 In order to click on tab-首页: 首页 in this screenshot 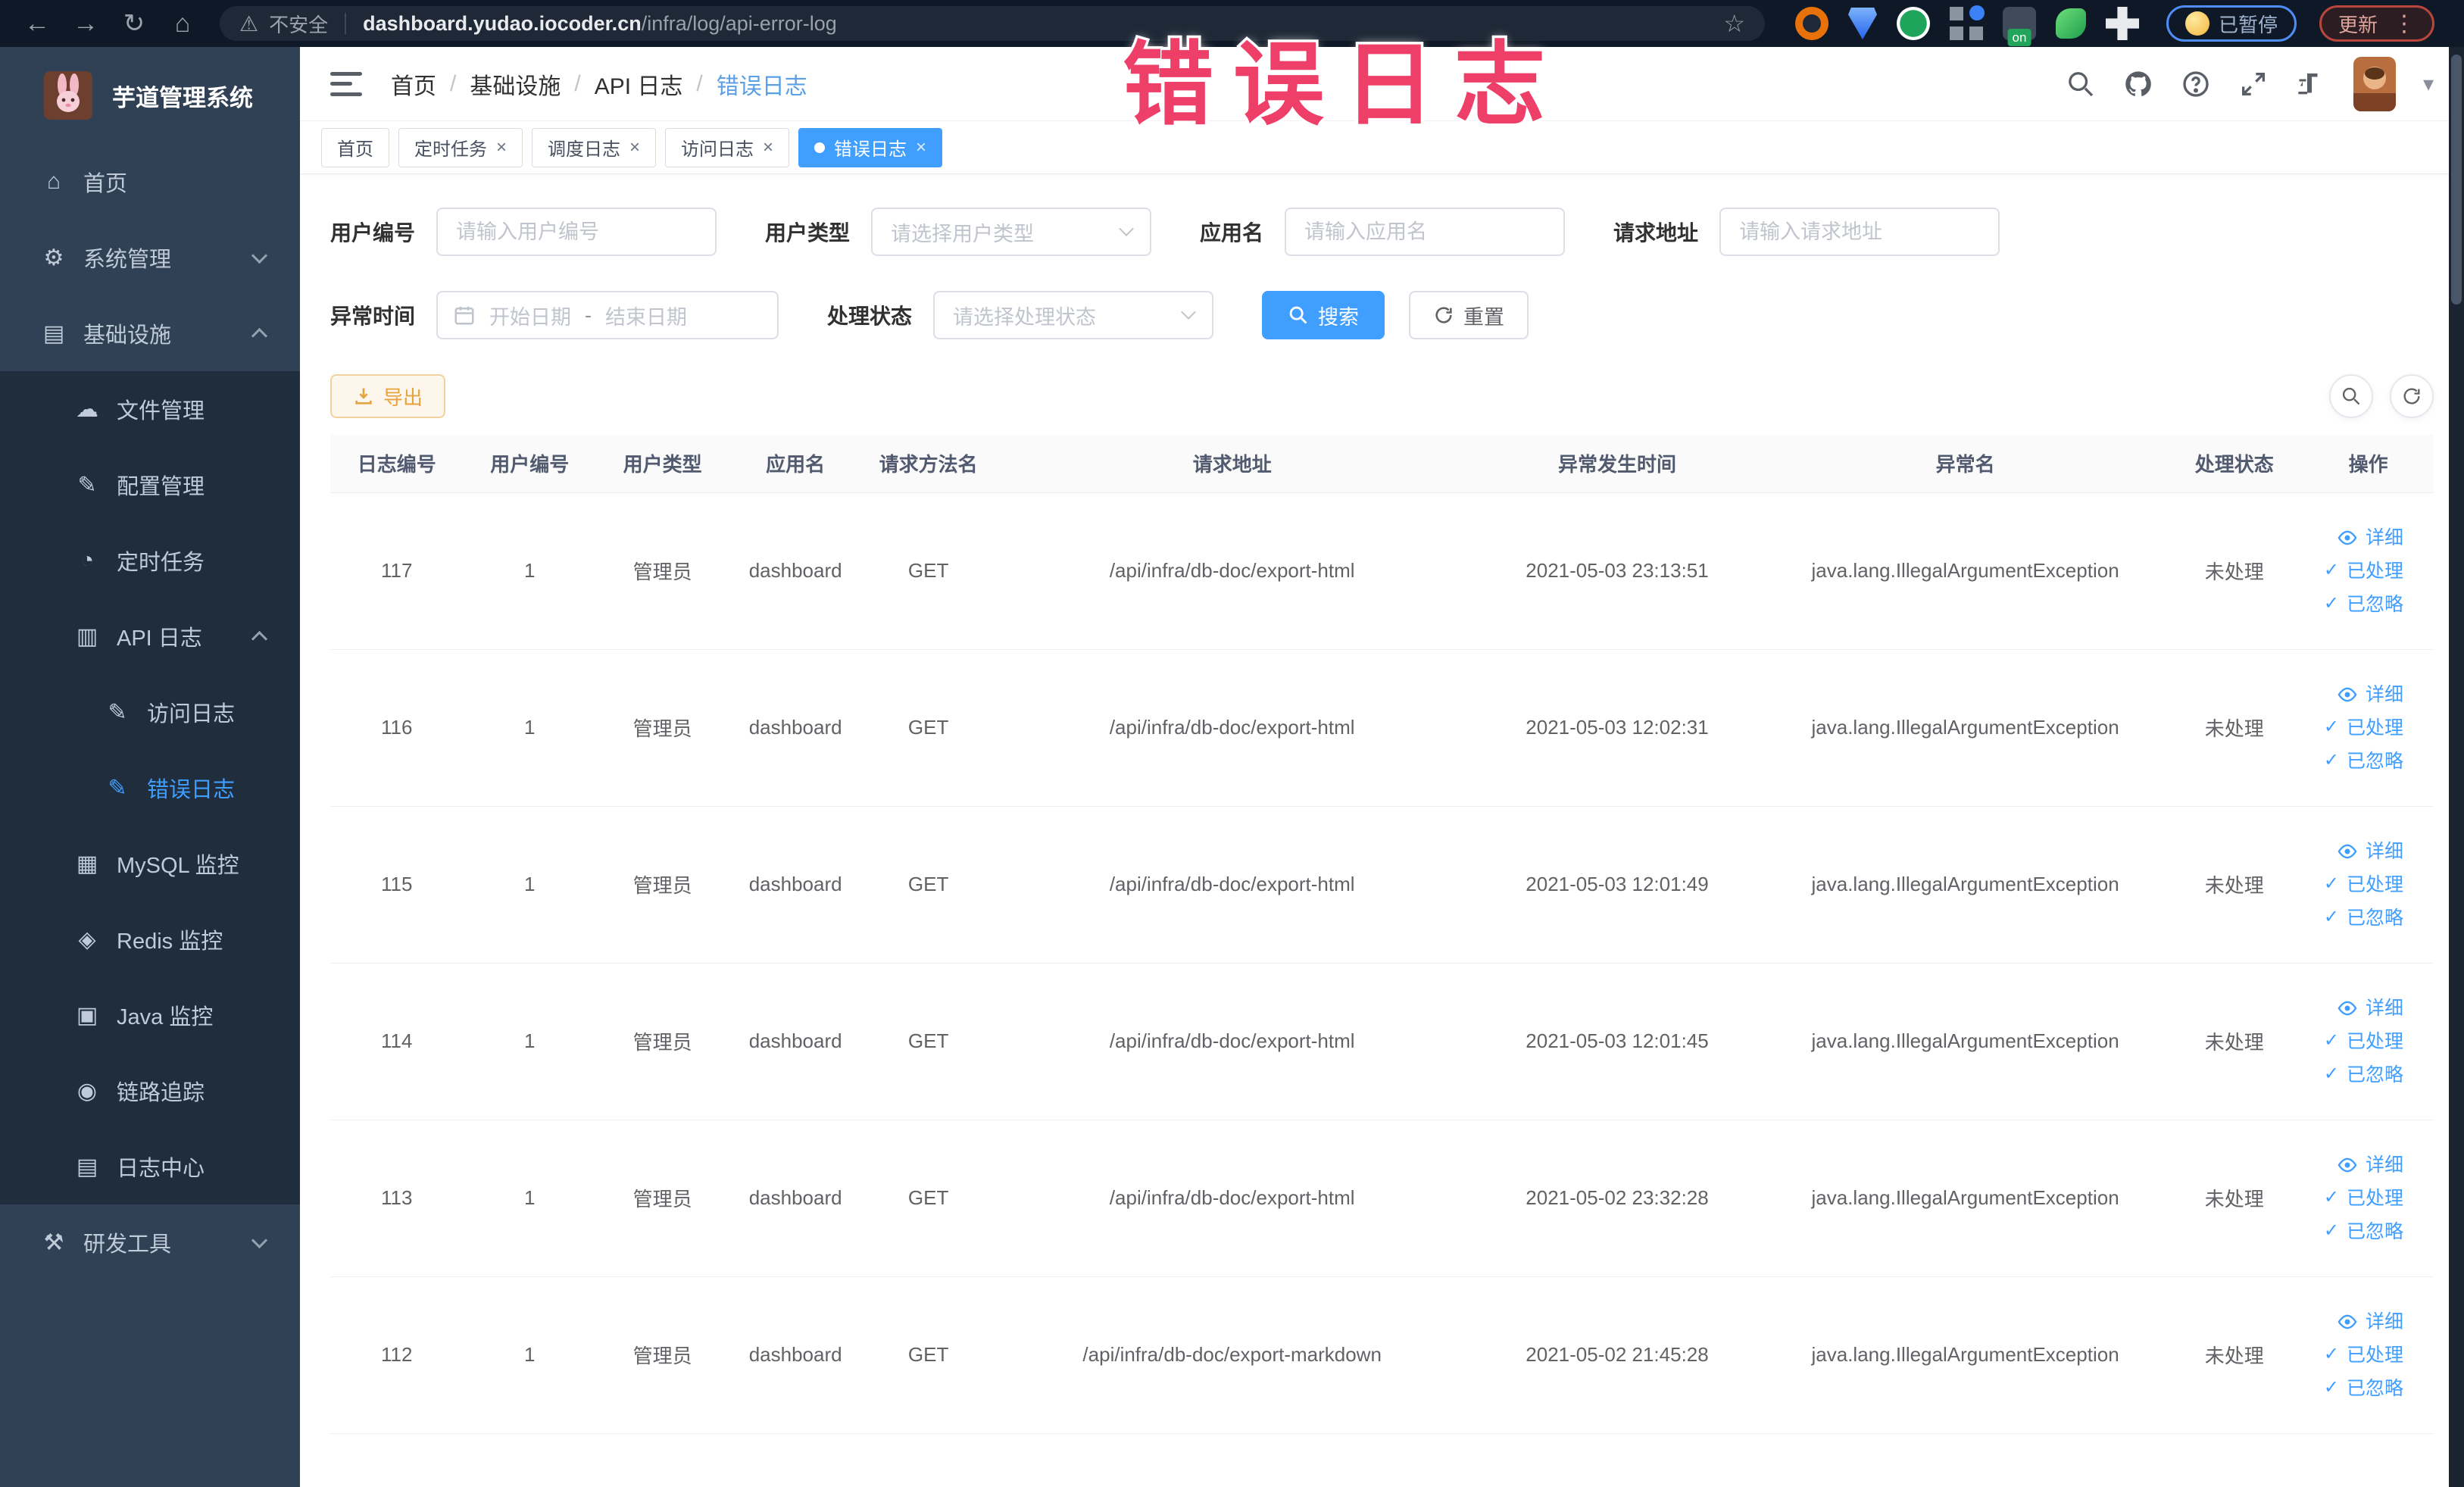, I will do `click(355, 147)`.